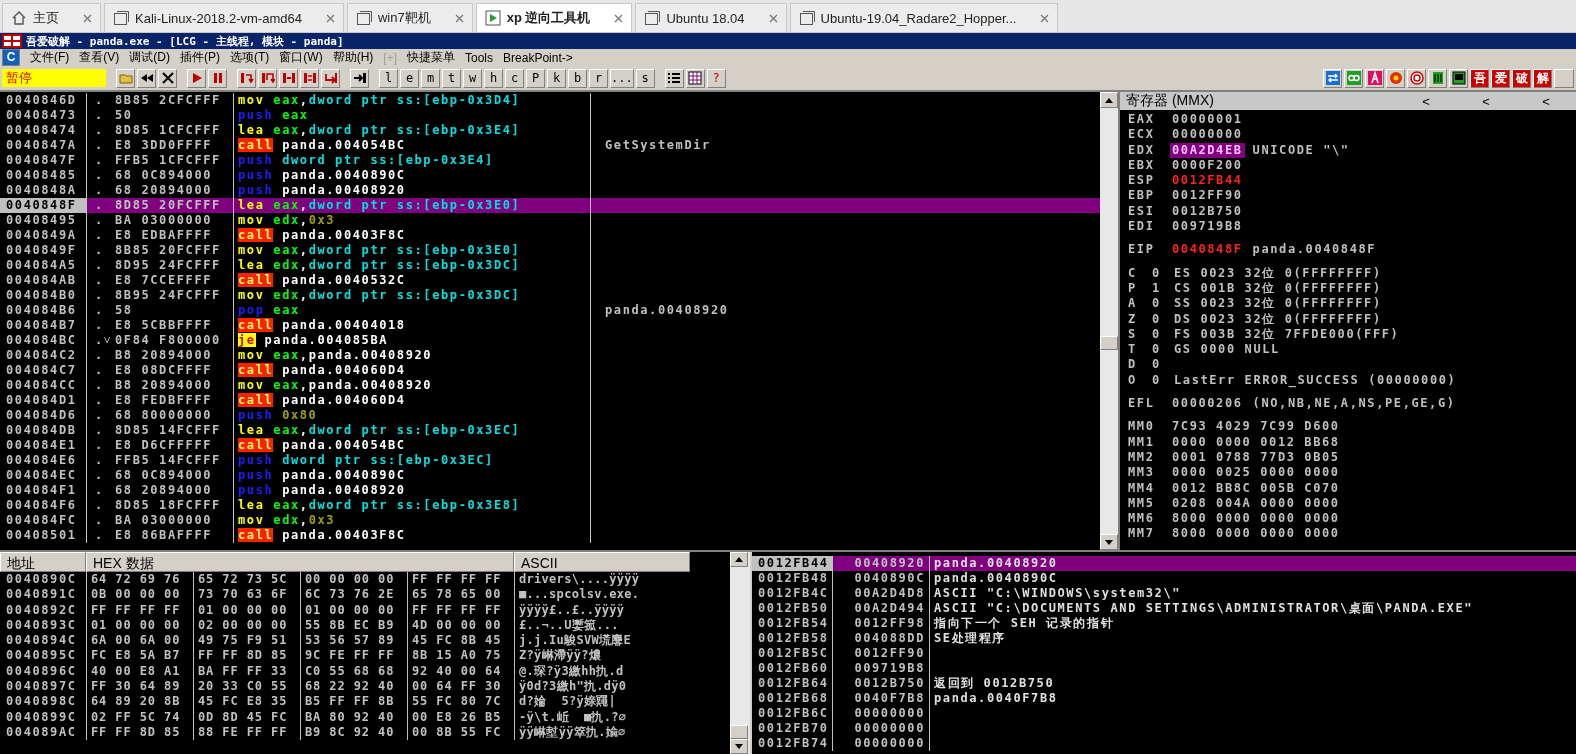  I want to click on code-row: 004084BC .˅ 0F84 F800000 je panda.004085BA, so click(550, 340).